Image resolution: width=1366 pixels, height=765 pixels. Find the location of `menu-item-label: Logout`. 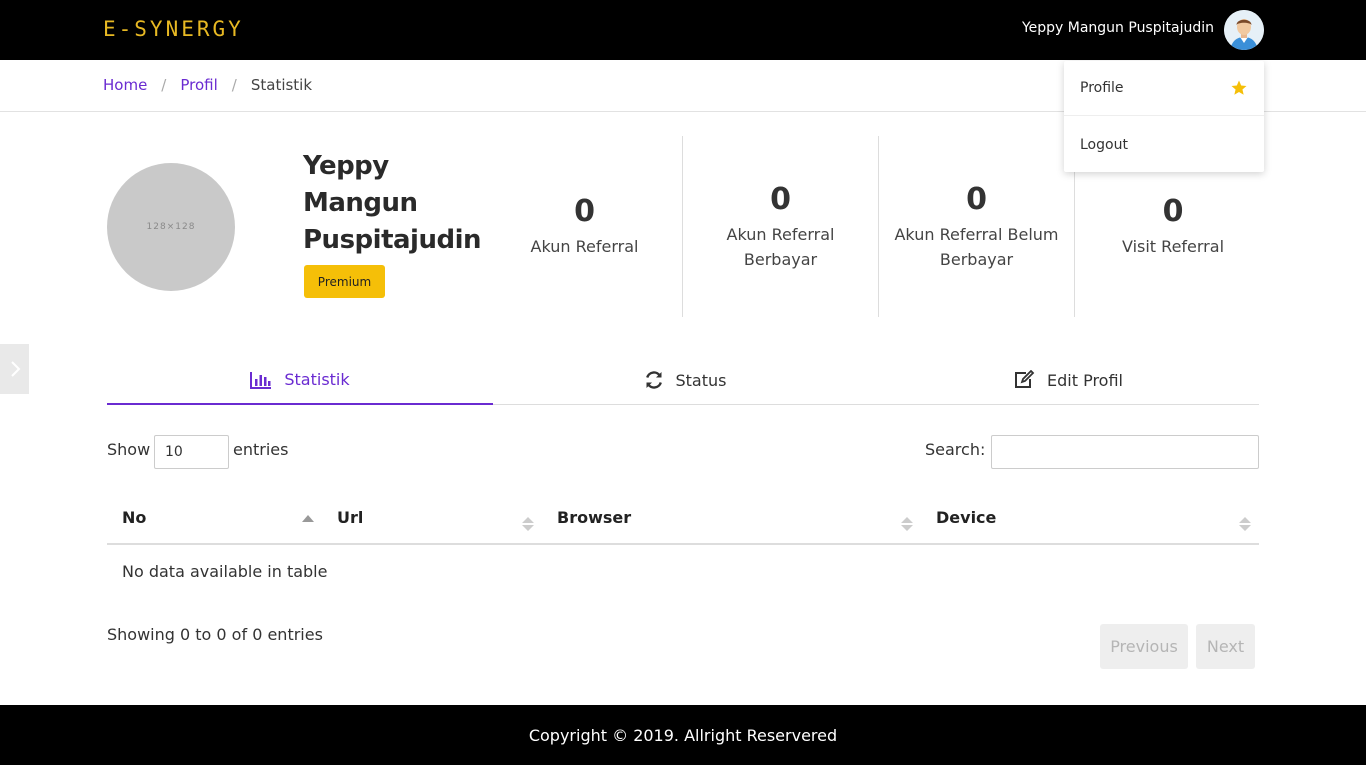

menu-item-label: Logout is located at coordinates (1104, 144).